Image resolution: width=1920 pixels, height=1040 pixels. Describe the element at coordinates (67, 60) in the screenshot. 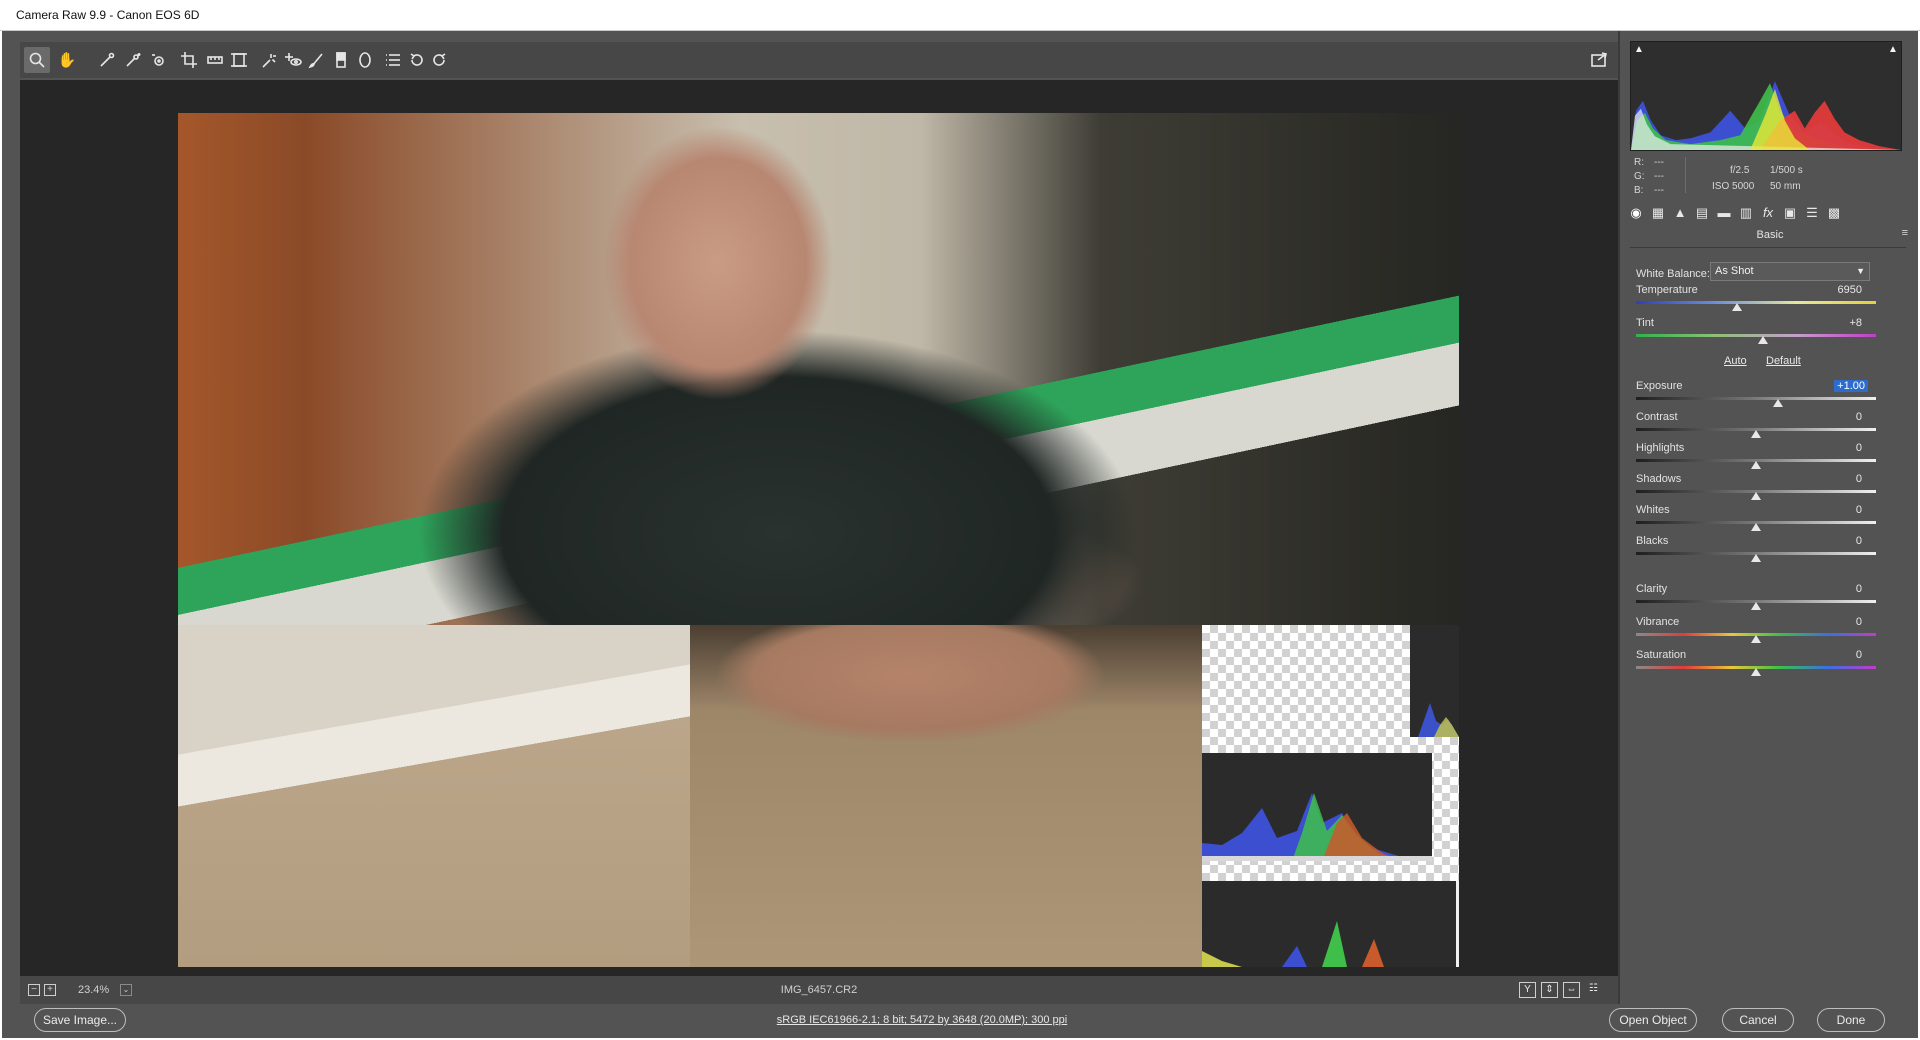

I see `hand-tool-icon: ✋` at that location.